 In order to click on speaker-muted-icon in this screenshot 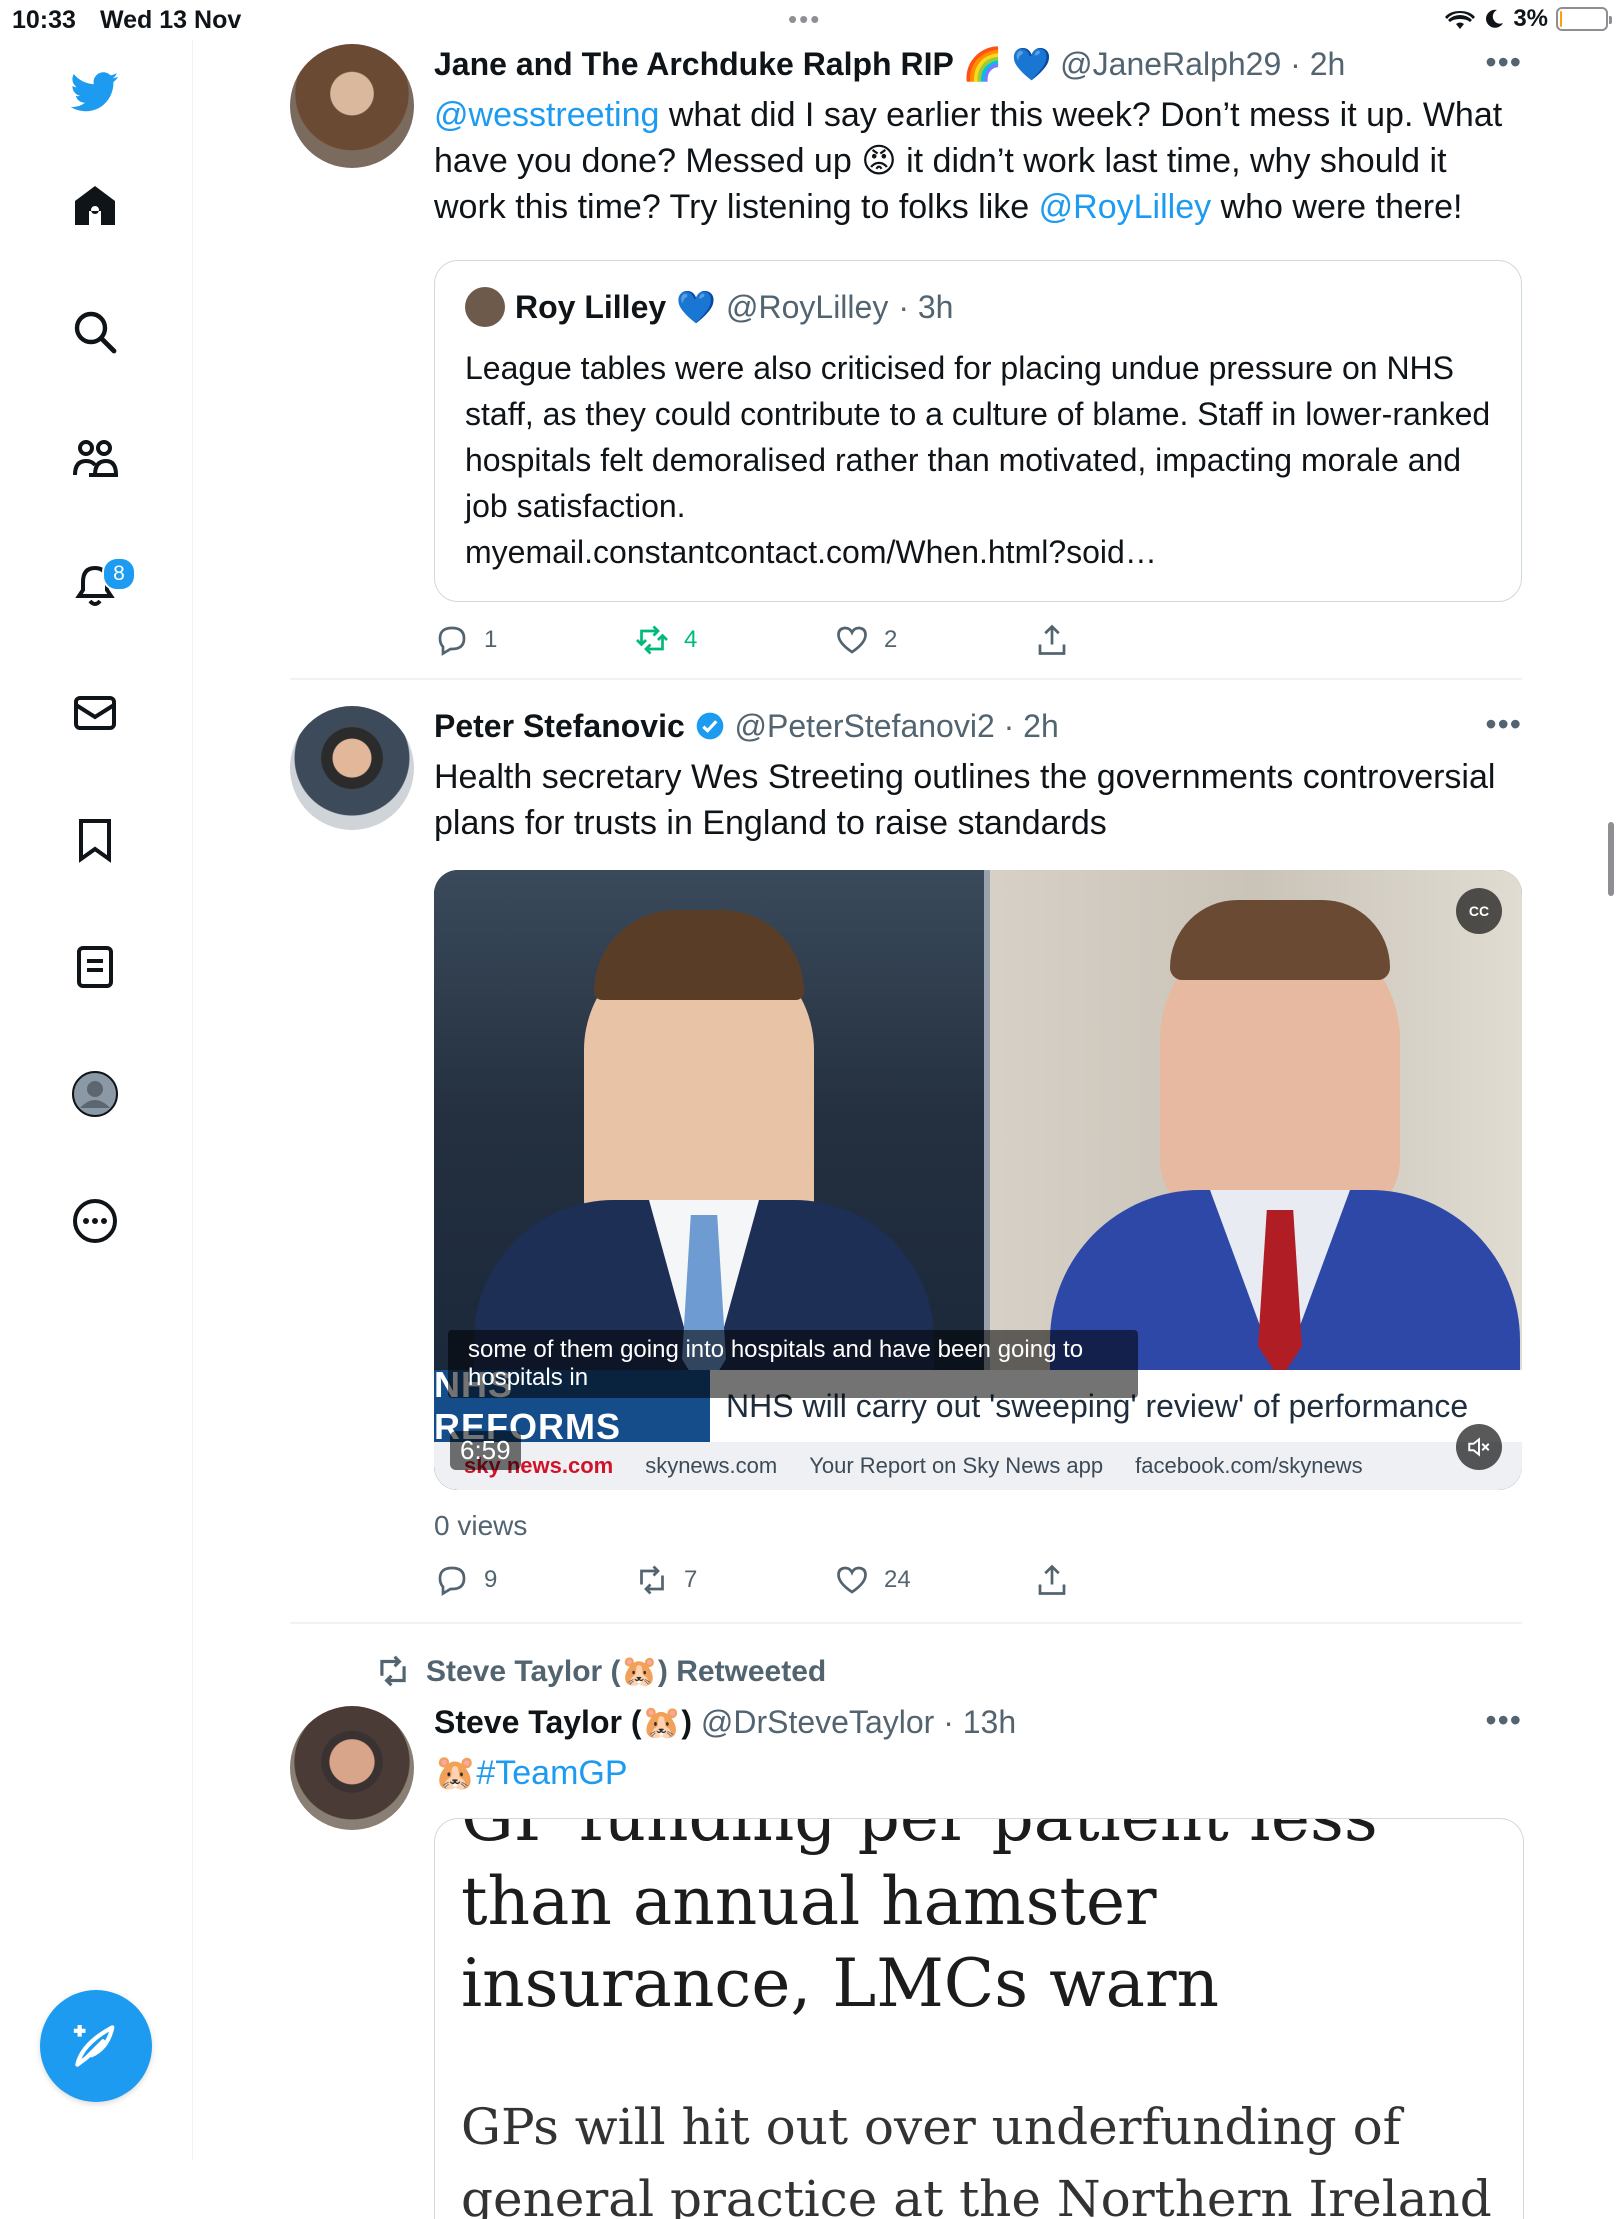, I will do `click(1479, 1447)`.